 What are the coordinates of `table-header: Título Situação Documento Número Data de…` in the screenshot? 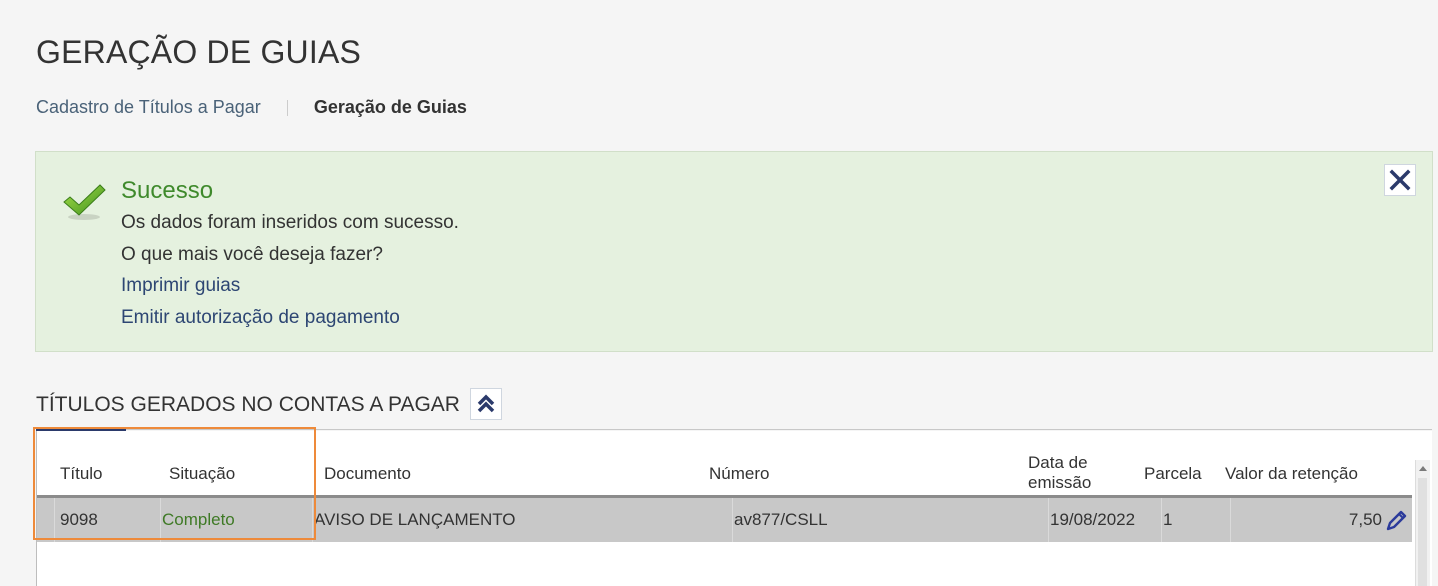 It's located at (724, 463).